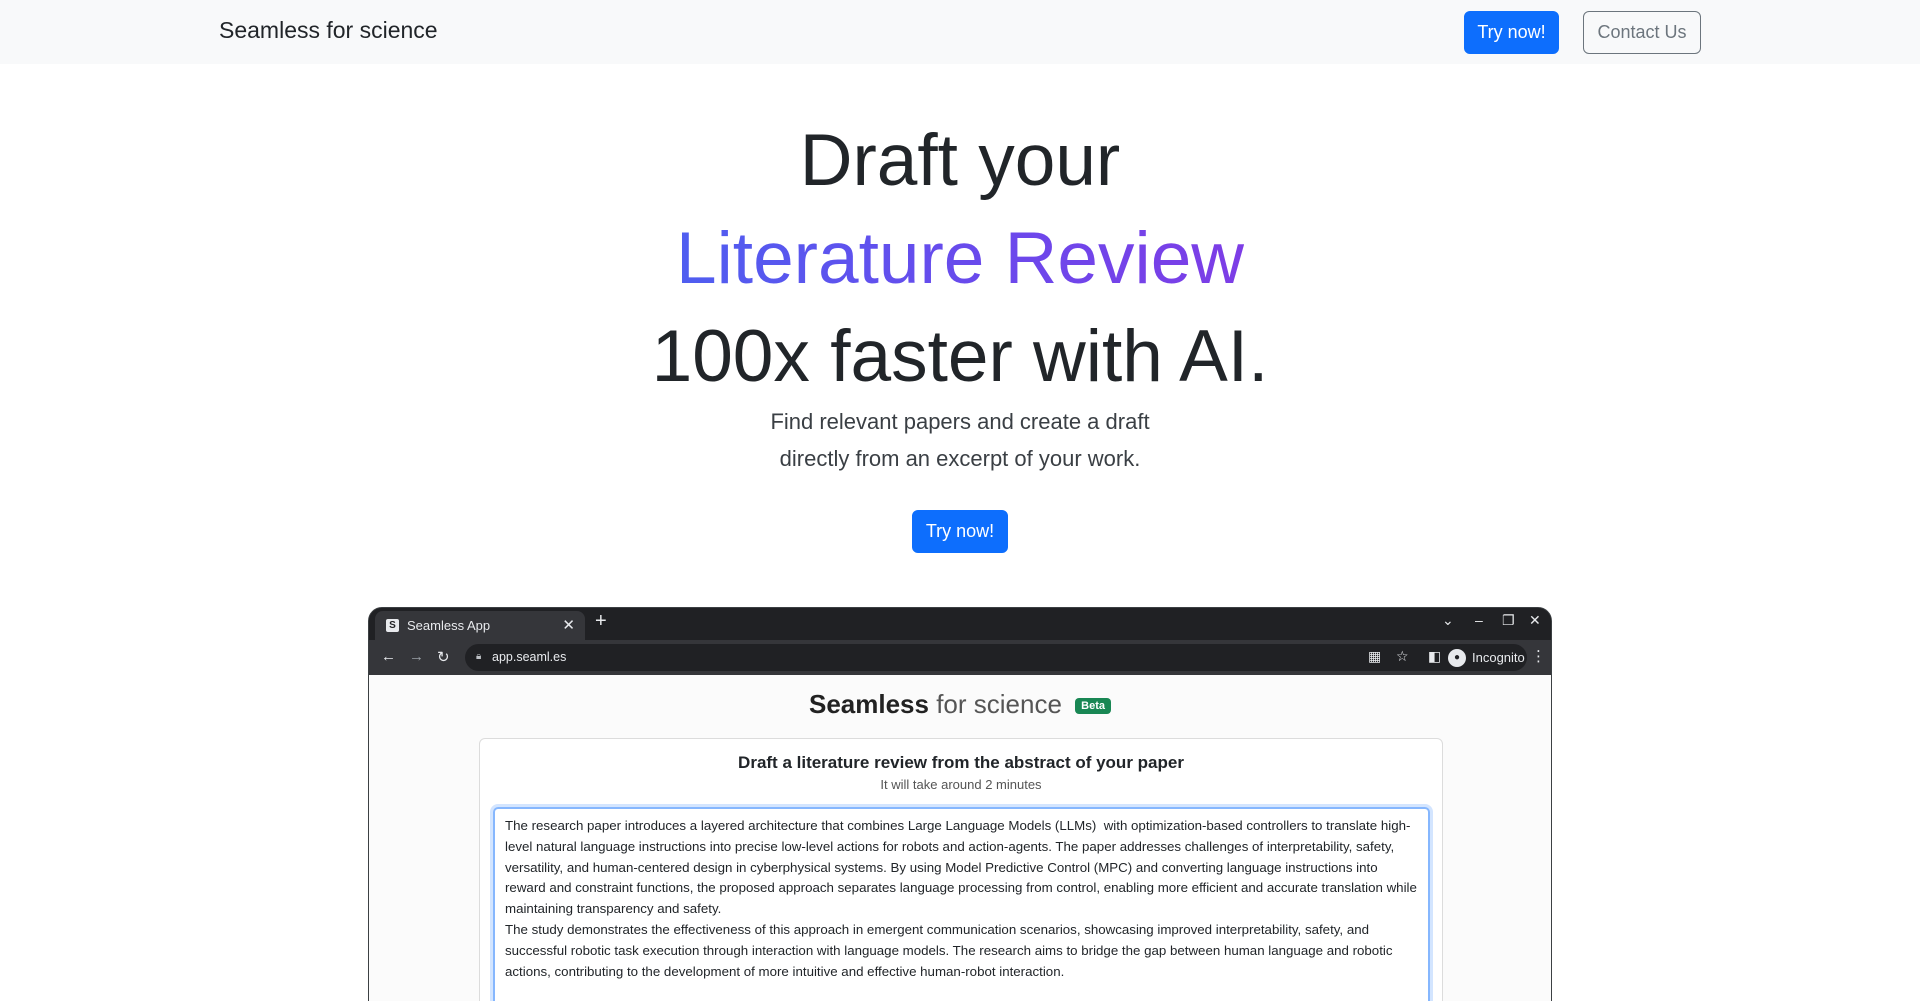  What do you see at coordinates (1511, 32) in the screenshot?
I see `try-now-nav-button: Try now!` at bounding box center [1511, 32].